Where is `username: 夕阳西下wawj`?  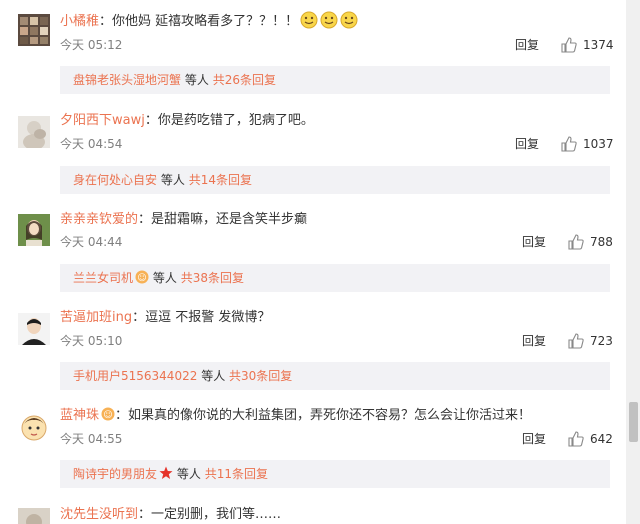 username: 夕阳西下wawj is located at coordinates (102, 120).